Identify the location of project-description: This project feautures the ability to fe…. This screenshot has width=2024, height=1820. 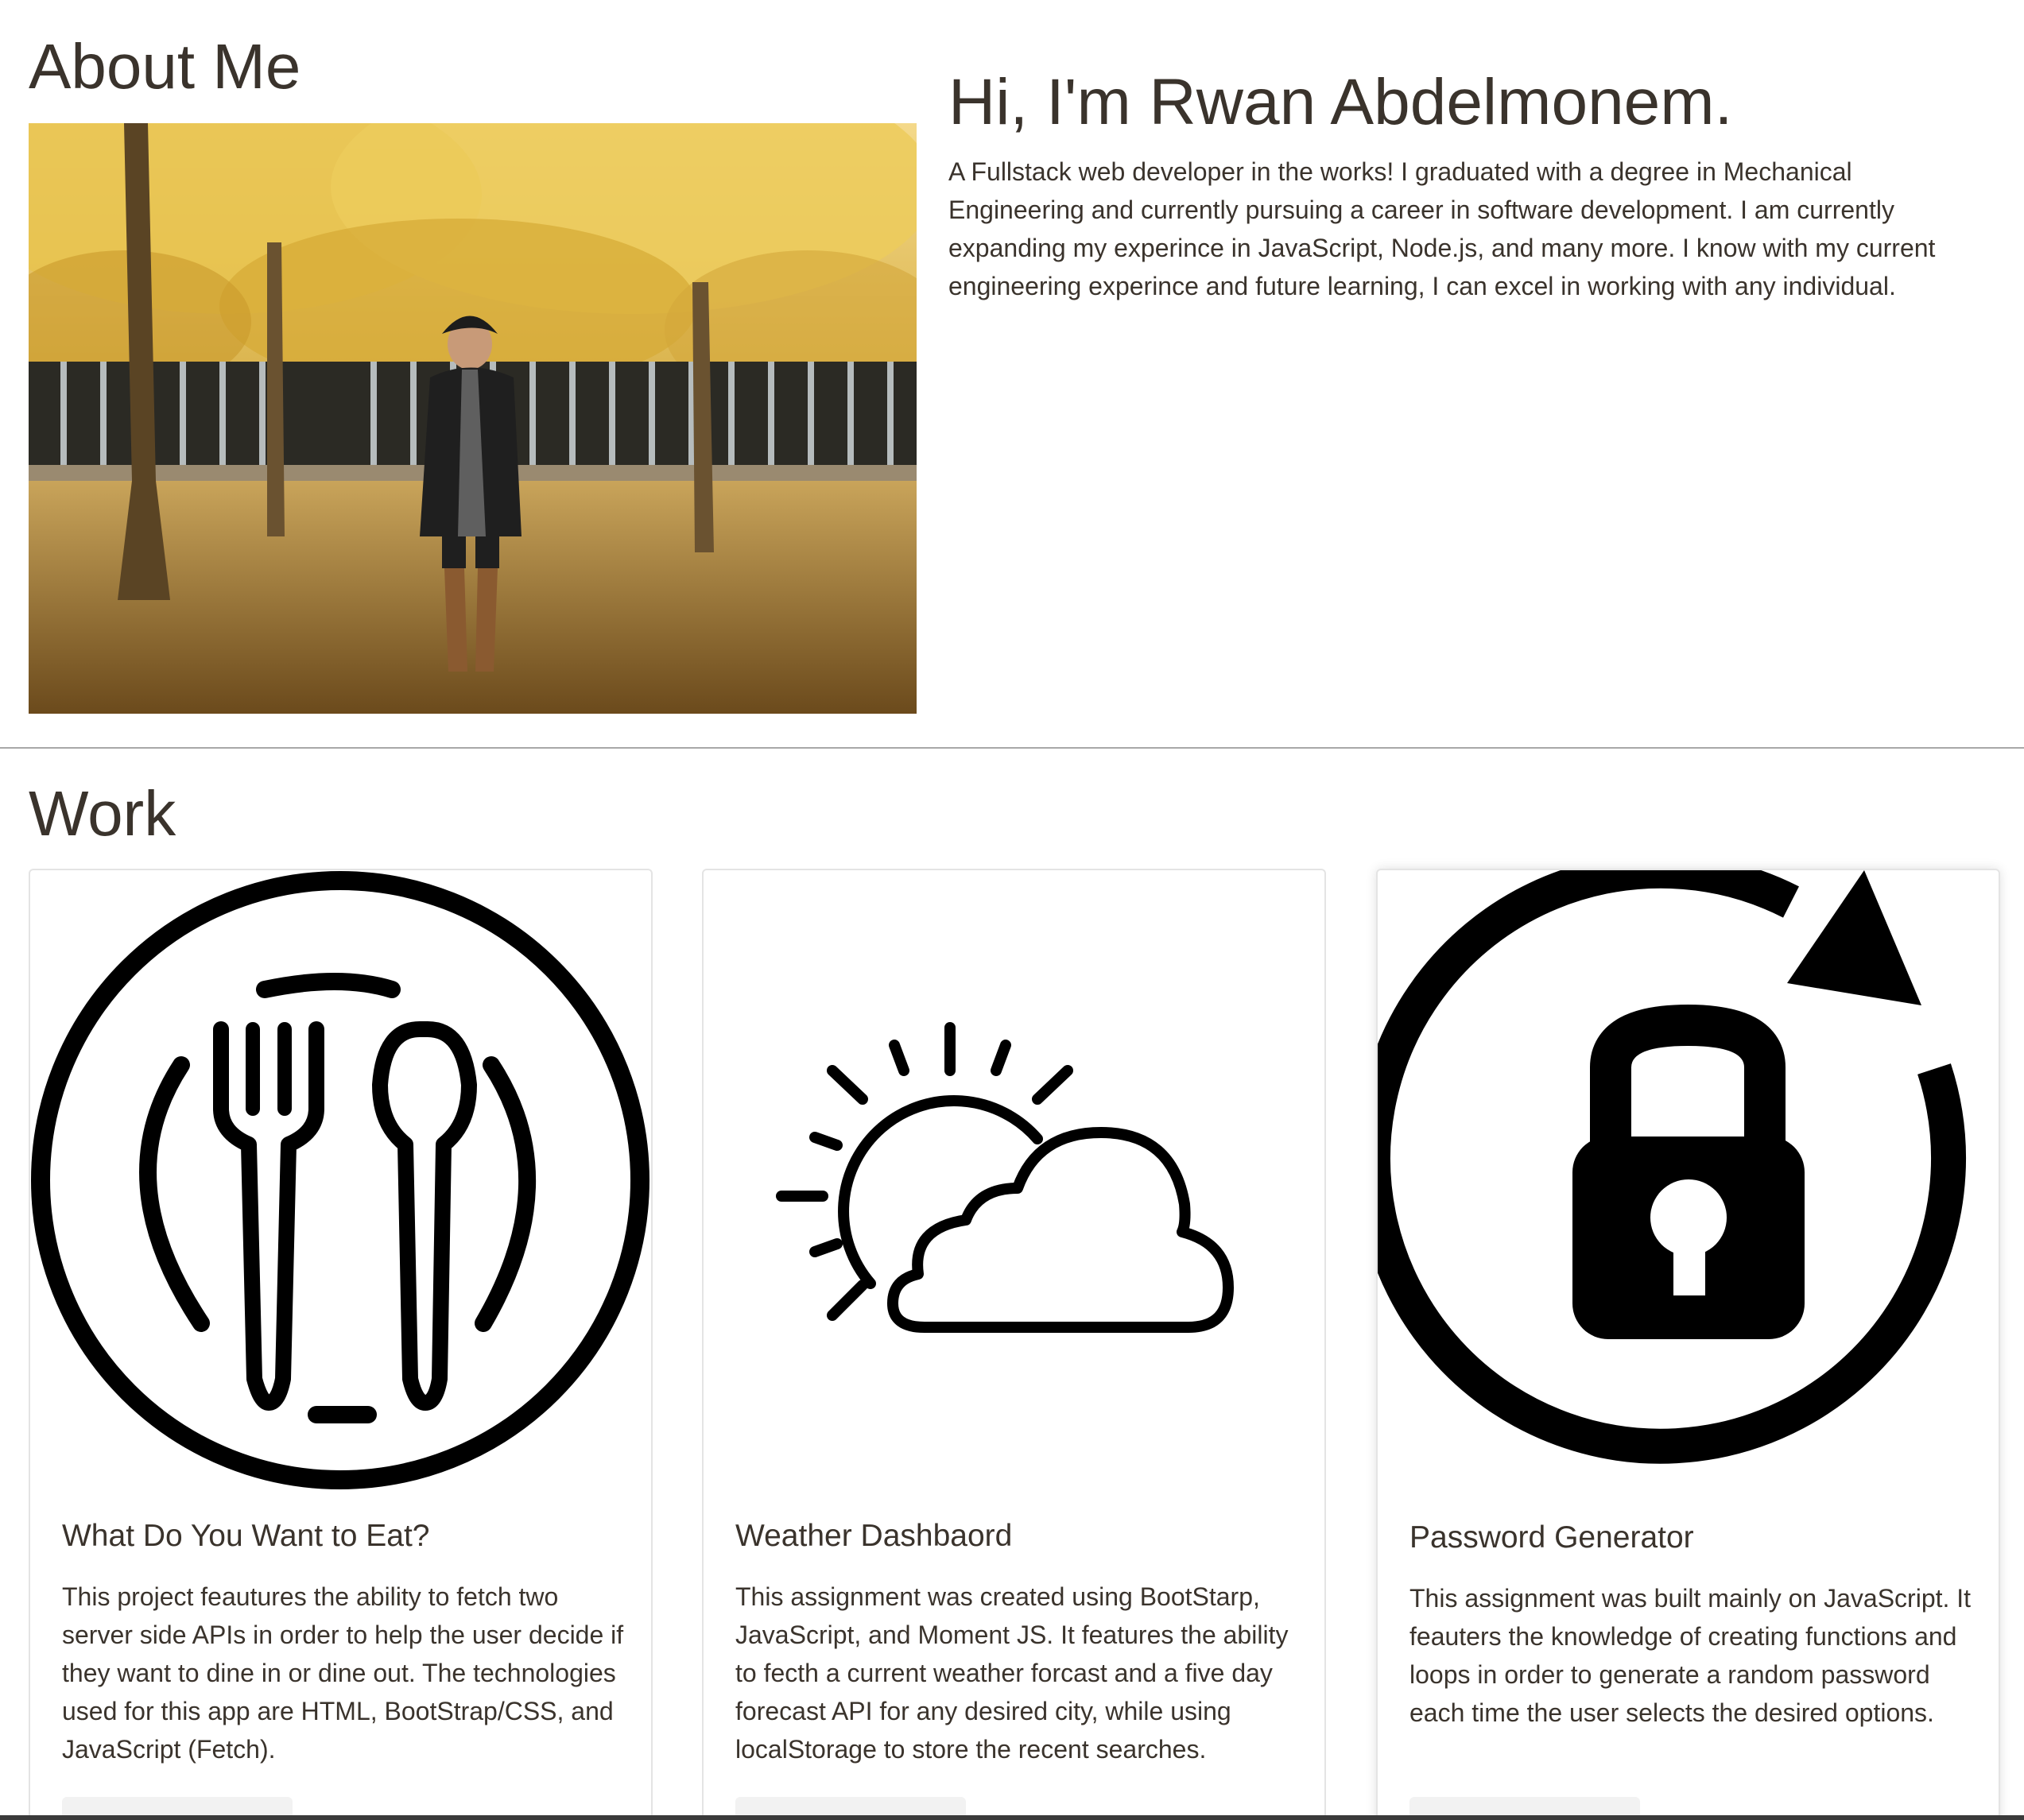
(343, 1673).